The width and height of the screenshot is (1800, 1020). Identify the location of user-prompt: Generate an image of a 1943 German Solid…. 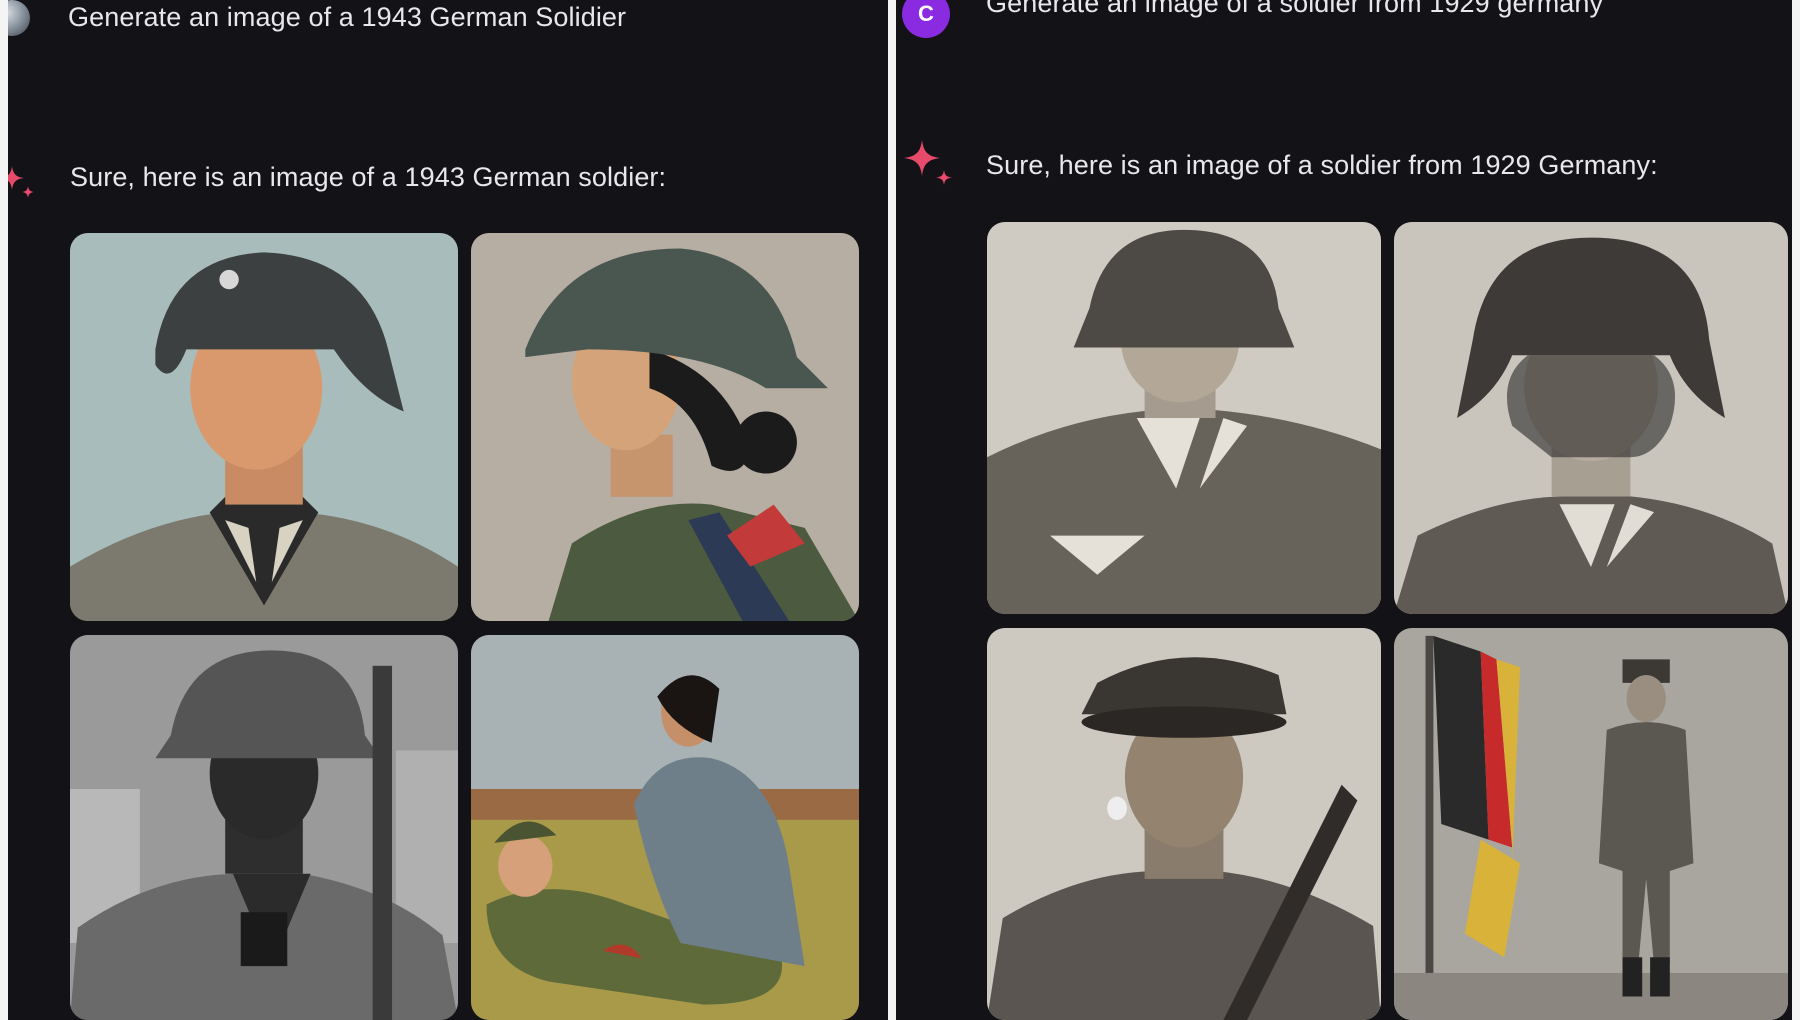
(347, 17).